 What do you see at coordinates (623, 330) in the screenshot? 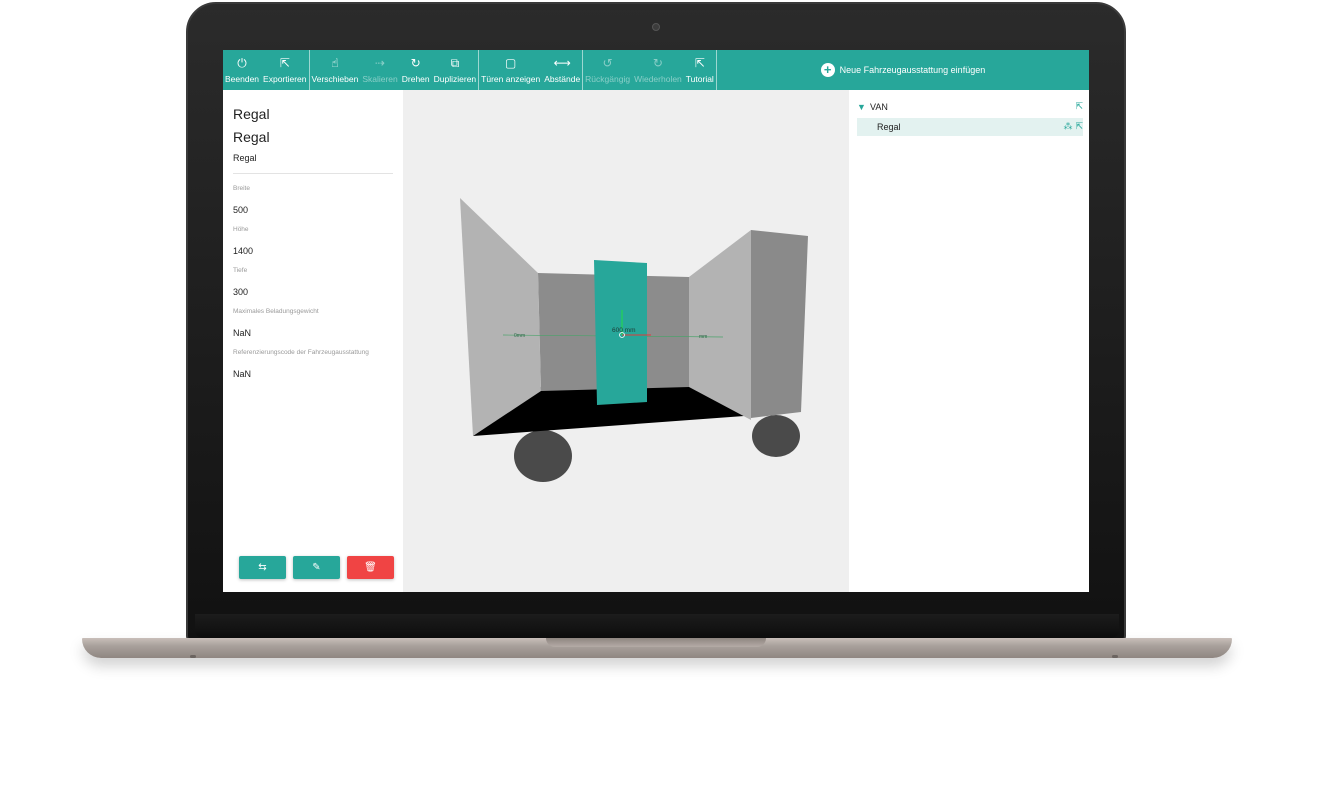
I see `dimension-center-label: 600 mm` at bounding box center [623, 330].